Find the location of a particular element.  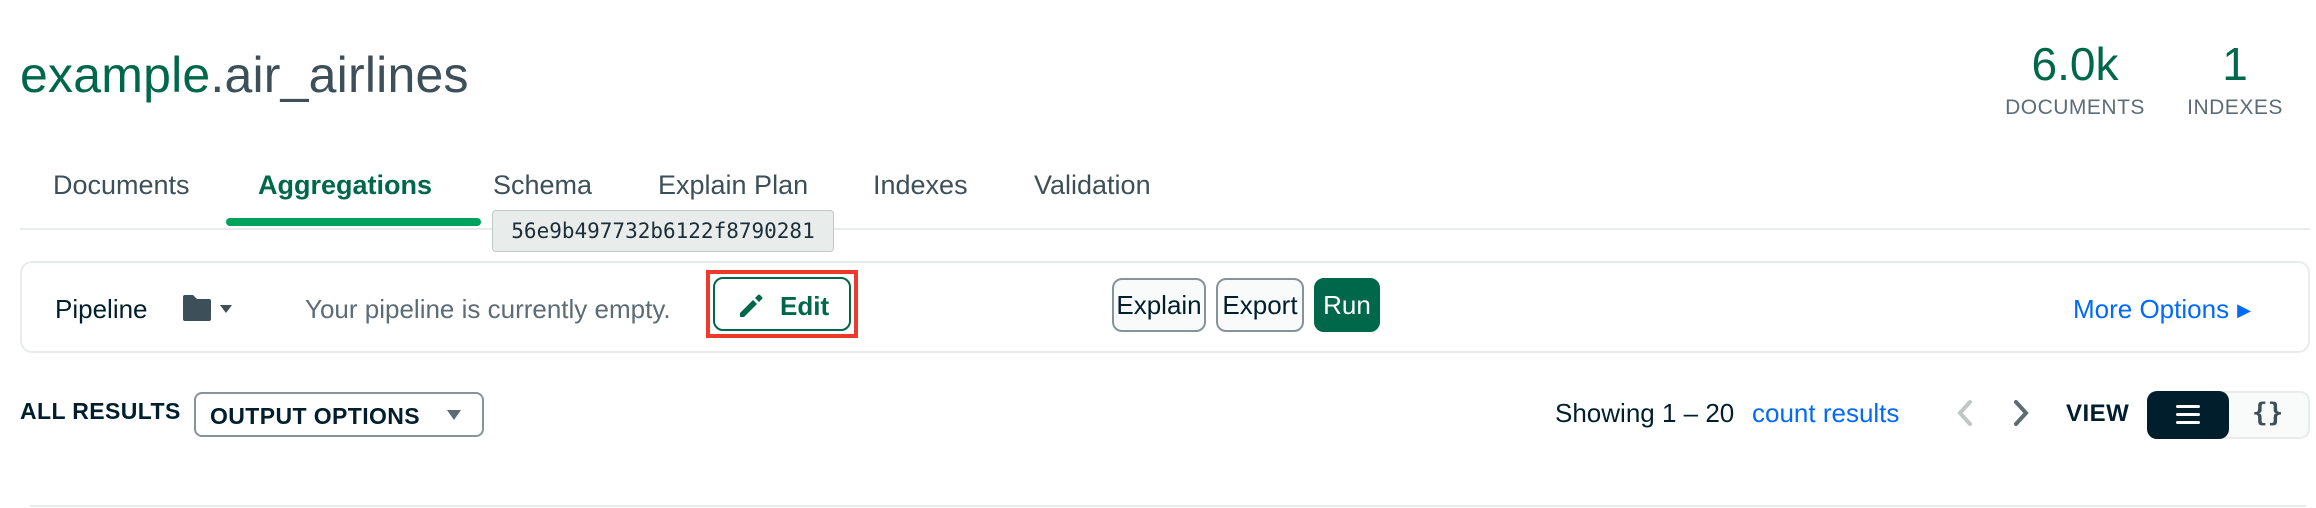

tab-schema: Schema is located at coordinates (542, 185).